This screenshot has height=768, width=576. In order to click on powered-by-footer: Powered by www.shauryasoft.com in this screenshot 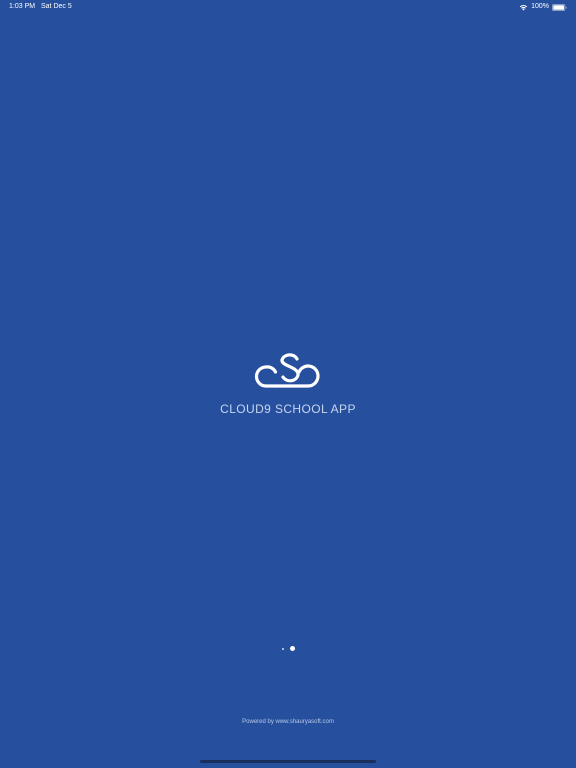, I will do `click(288, 722)`.